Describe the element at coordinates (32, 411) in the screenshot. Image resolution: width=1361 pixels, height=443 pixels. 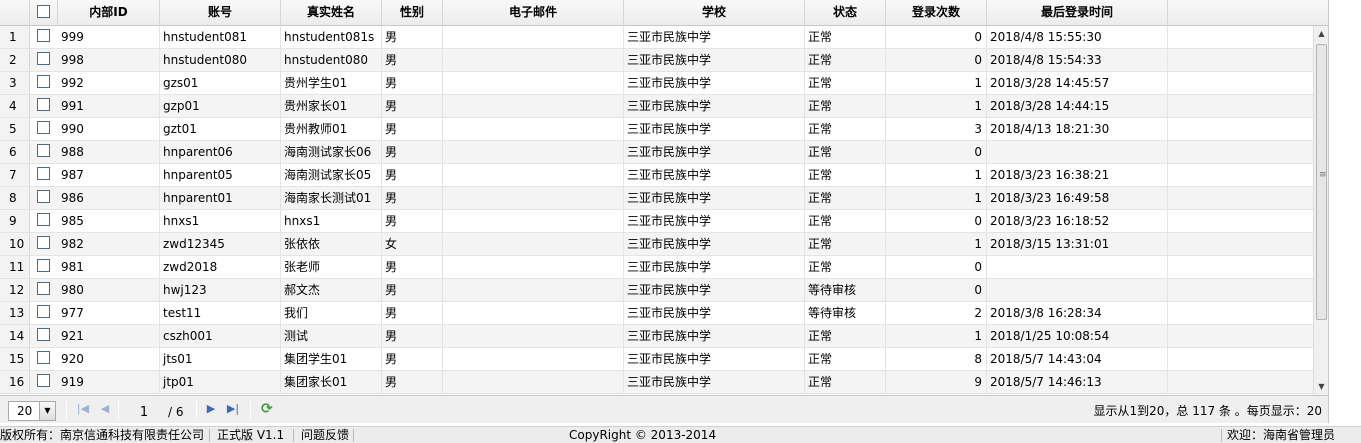
I see `page-size-select: 20 ▼` at that location.